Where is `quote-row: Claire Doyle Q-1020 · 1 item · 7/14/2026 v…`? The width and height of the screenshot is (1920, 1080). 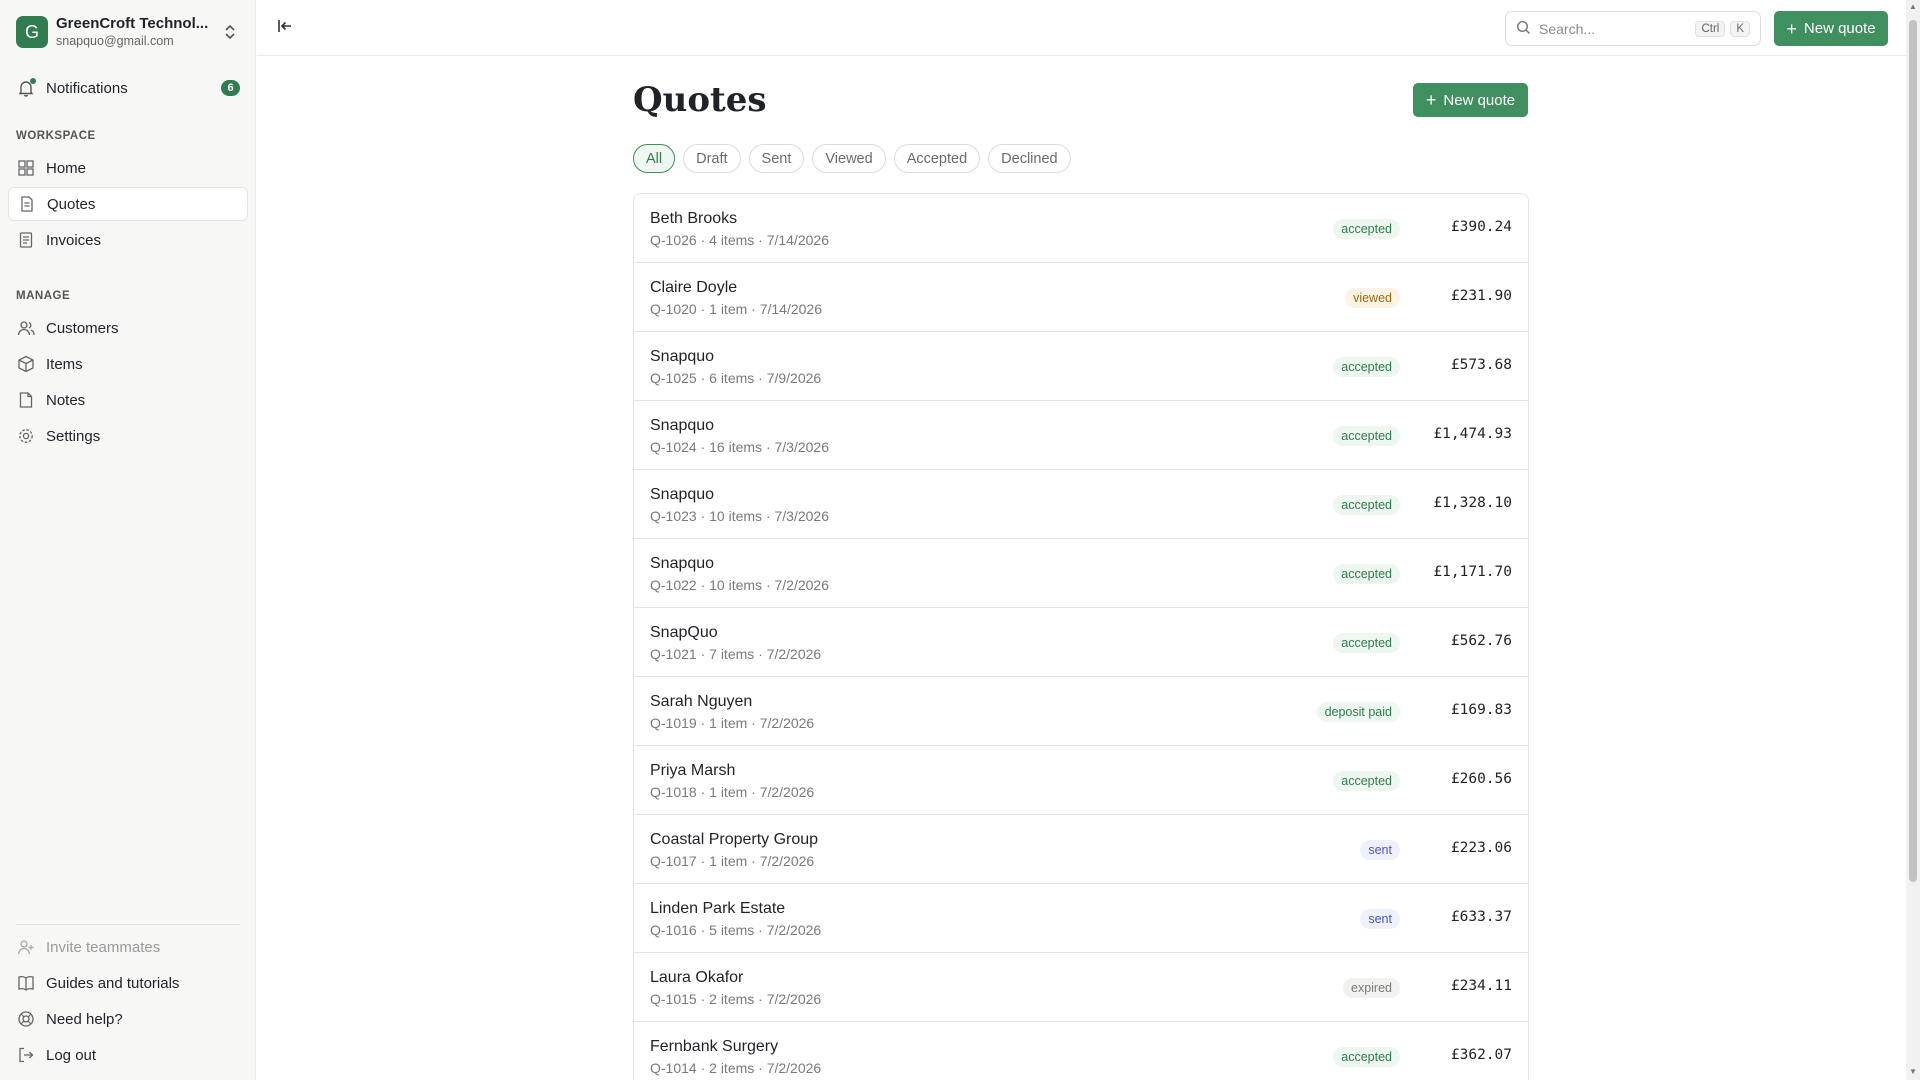 quote-row: Claire Doyle Q-1020 · 1 item · 7/14/2026 v… is located at coordinates (1081, 297).